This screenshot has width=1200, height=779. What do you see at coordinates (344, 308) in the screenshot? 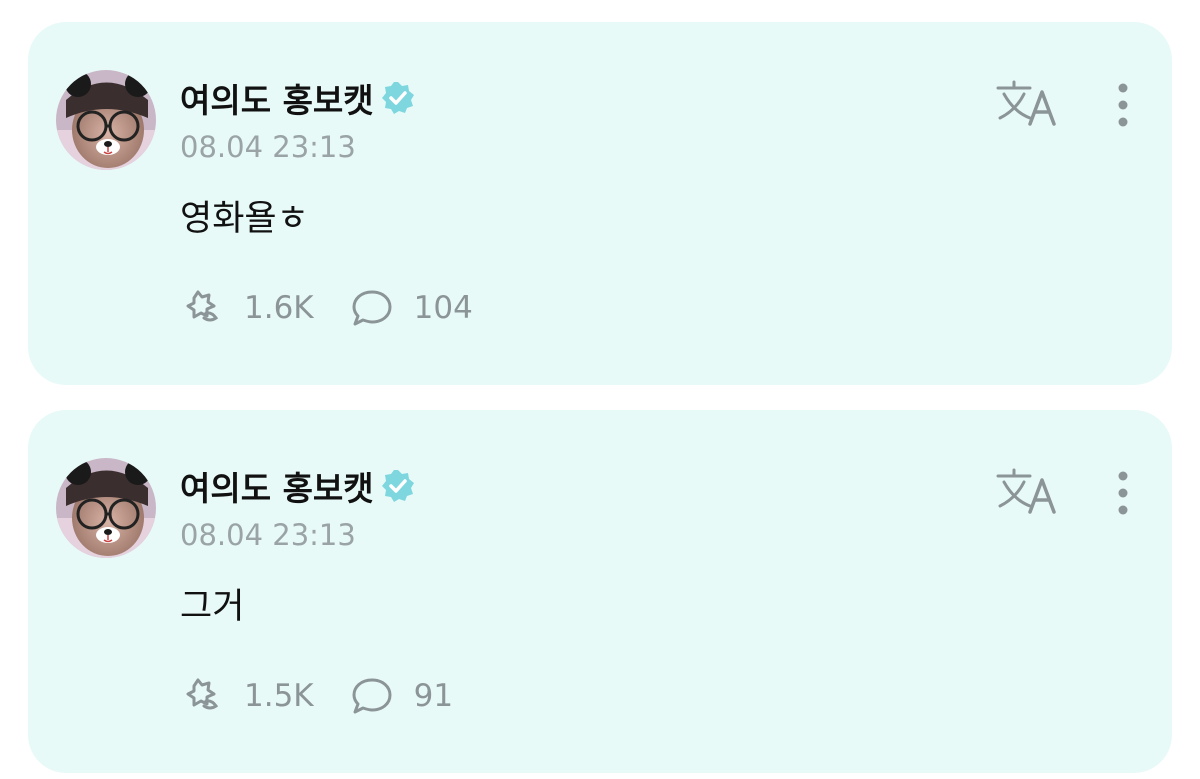
I see `post-actions: 1.6K 104` at bounding box center [344, 308].